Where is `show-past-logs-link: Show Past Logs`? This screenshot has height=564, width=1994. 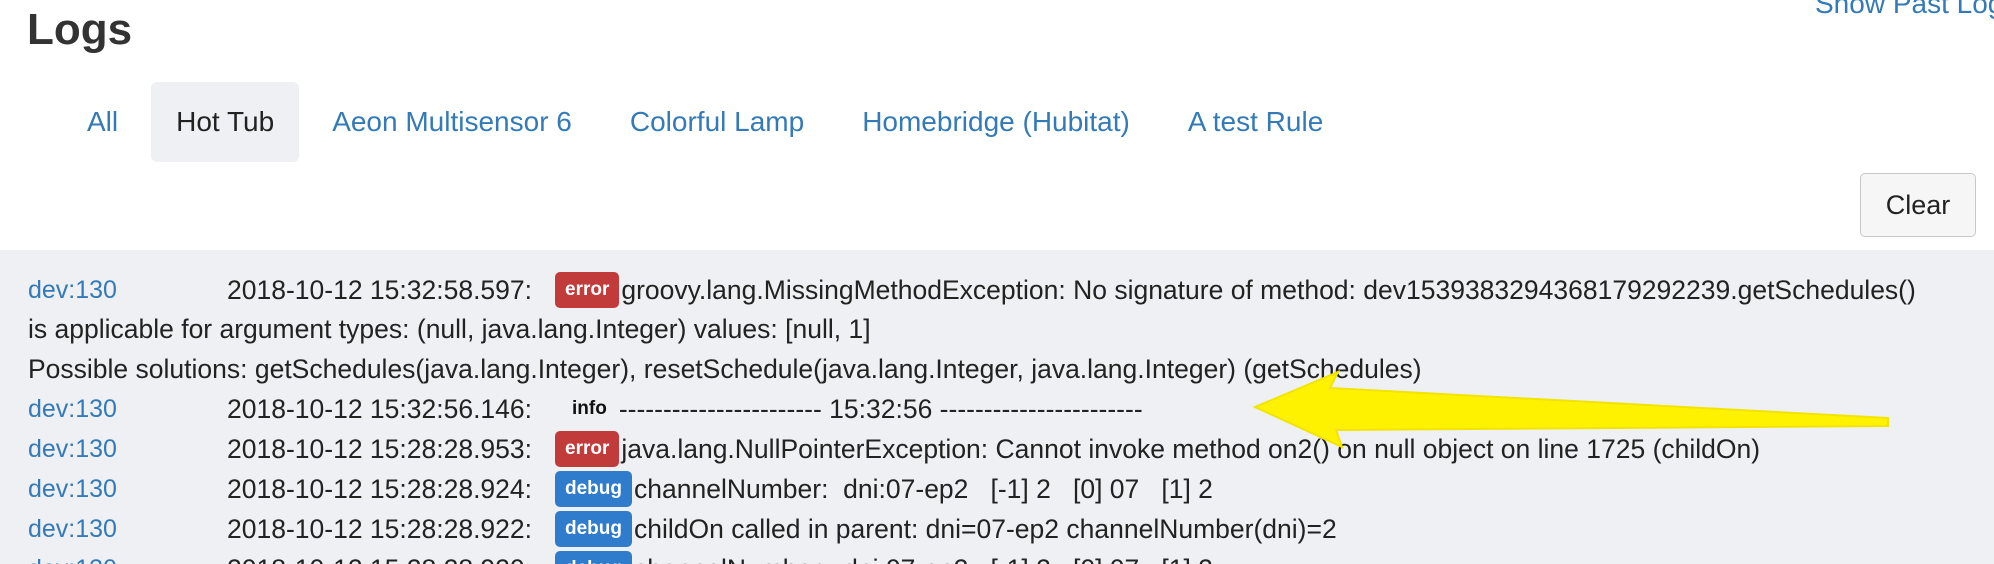 show-past-logs-link: Show Past Logs is located at coordinates (1904, 10).